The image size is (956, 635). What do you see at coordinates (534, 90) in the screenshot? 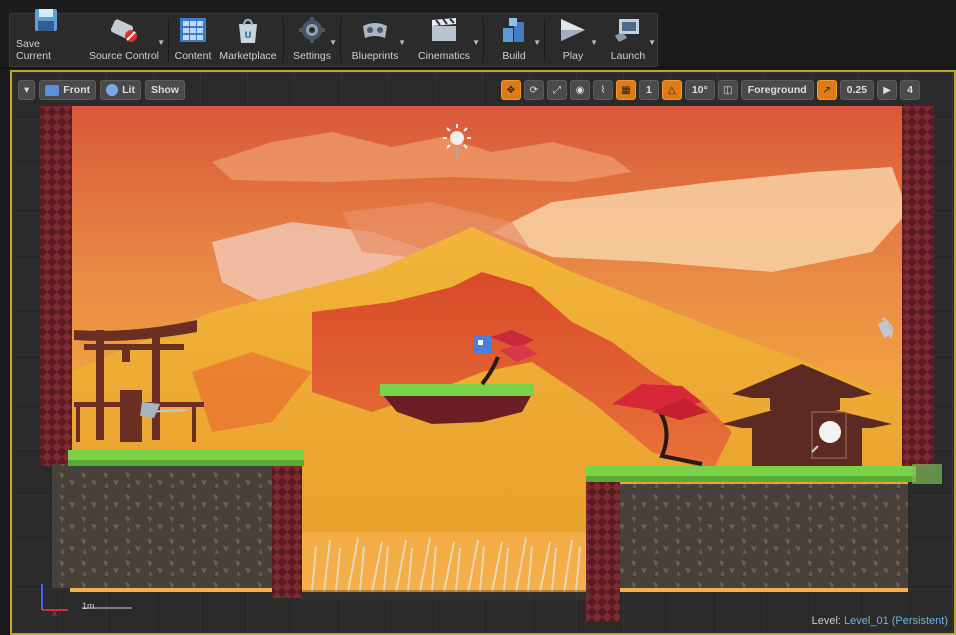
I see `rotate-tool-icon: ⟳` at bounding box center [534, 90].